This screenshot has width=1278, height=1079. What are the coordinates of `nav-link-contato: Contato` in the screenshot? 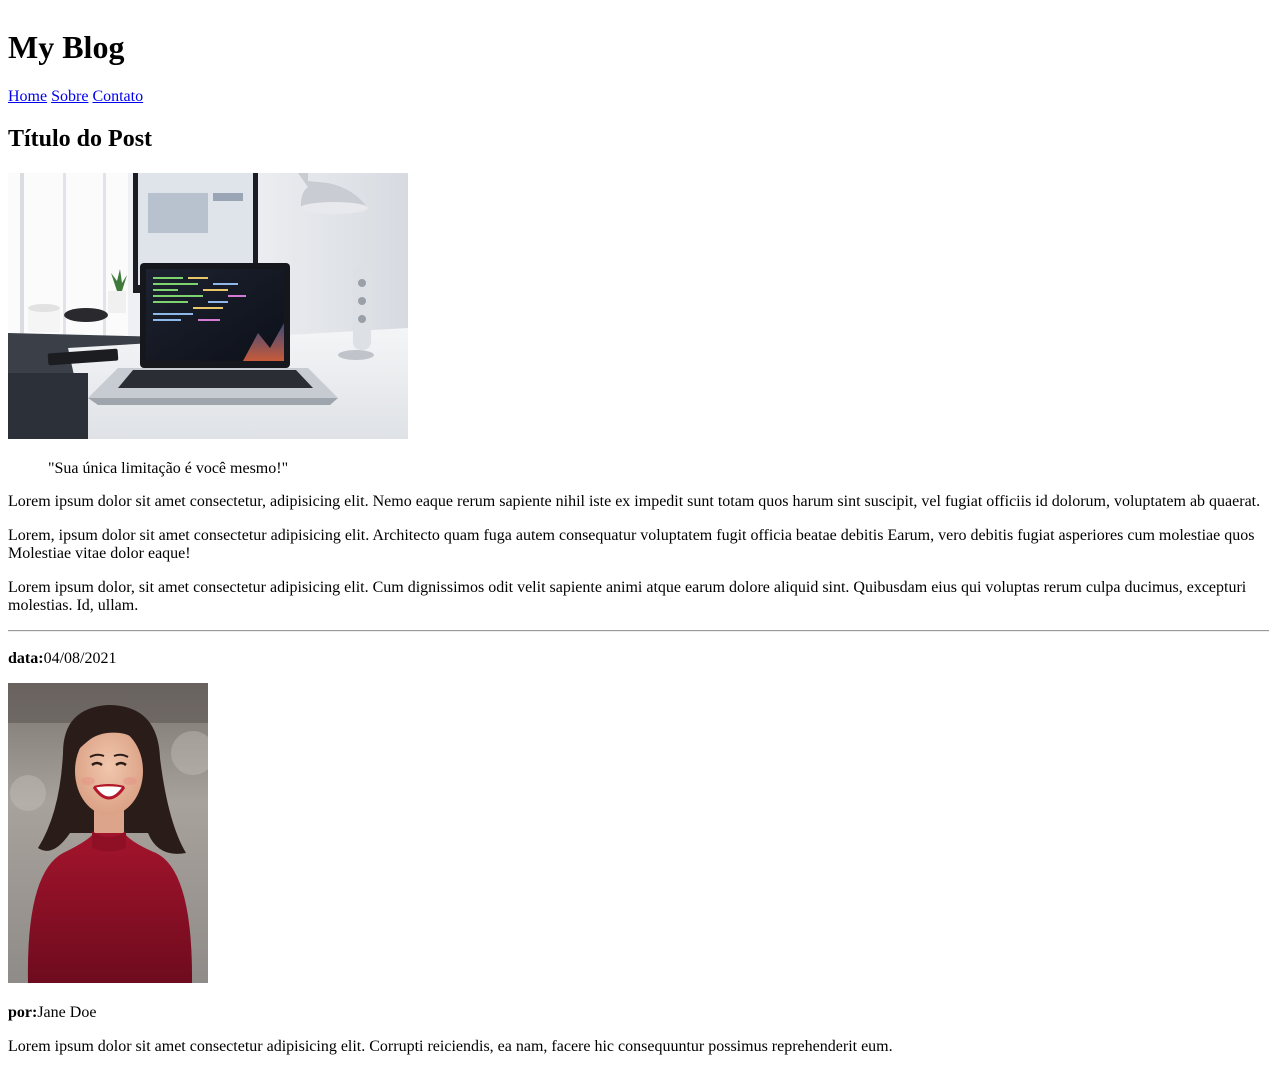 It's located at (117, 96).